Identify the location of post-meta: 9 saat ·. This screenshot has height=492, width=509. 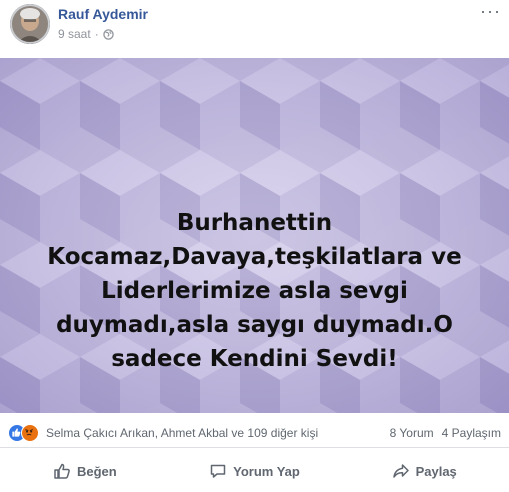
(86, 34).